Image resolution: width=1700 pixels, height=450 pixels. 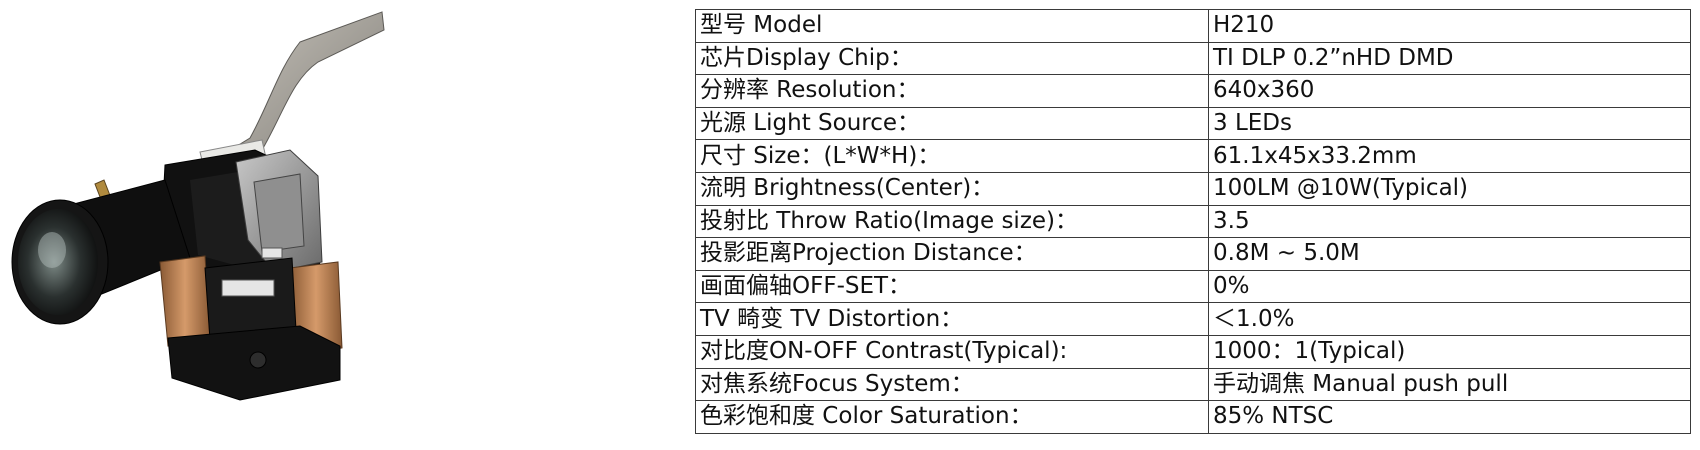 What do you see at coordinates (1449, 58) in the screenshot?
I see `spec-value: TI DLP 0.2”nHD DMD` at bounding box center [1449, 58].